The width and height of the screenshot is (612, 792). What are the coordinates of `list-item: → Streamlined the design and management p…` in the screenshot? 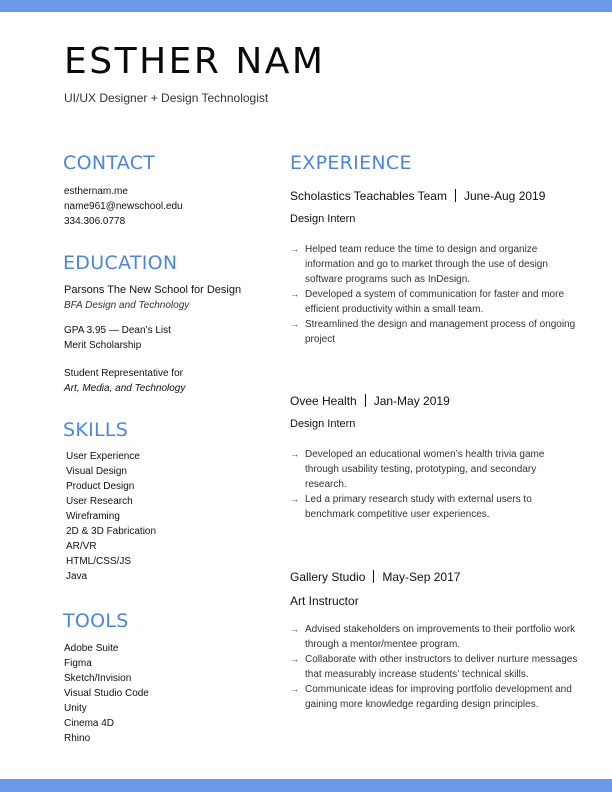 It's located at (433, 332).